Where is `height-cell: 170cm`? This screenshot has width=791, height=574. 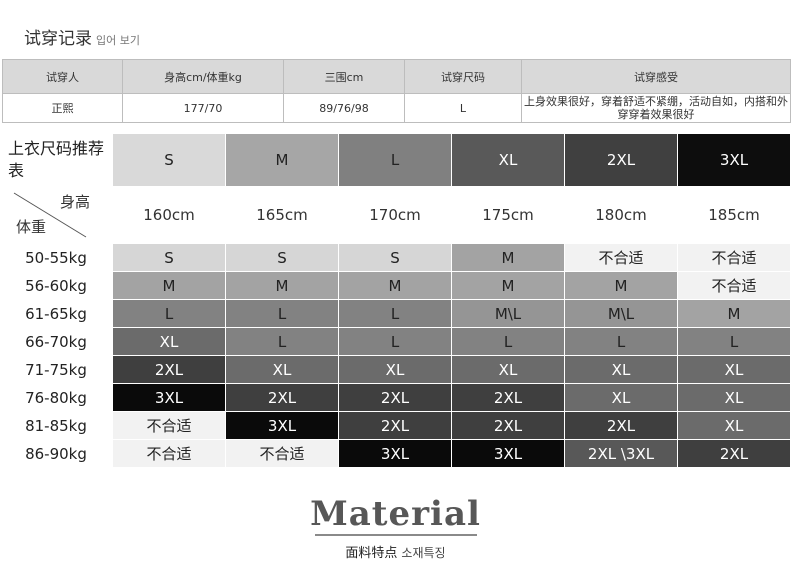 height-cell: 170cm is located at coordinates (395, 215).